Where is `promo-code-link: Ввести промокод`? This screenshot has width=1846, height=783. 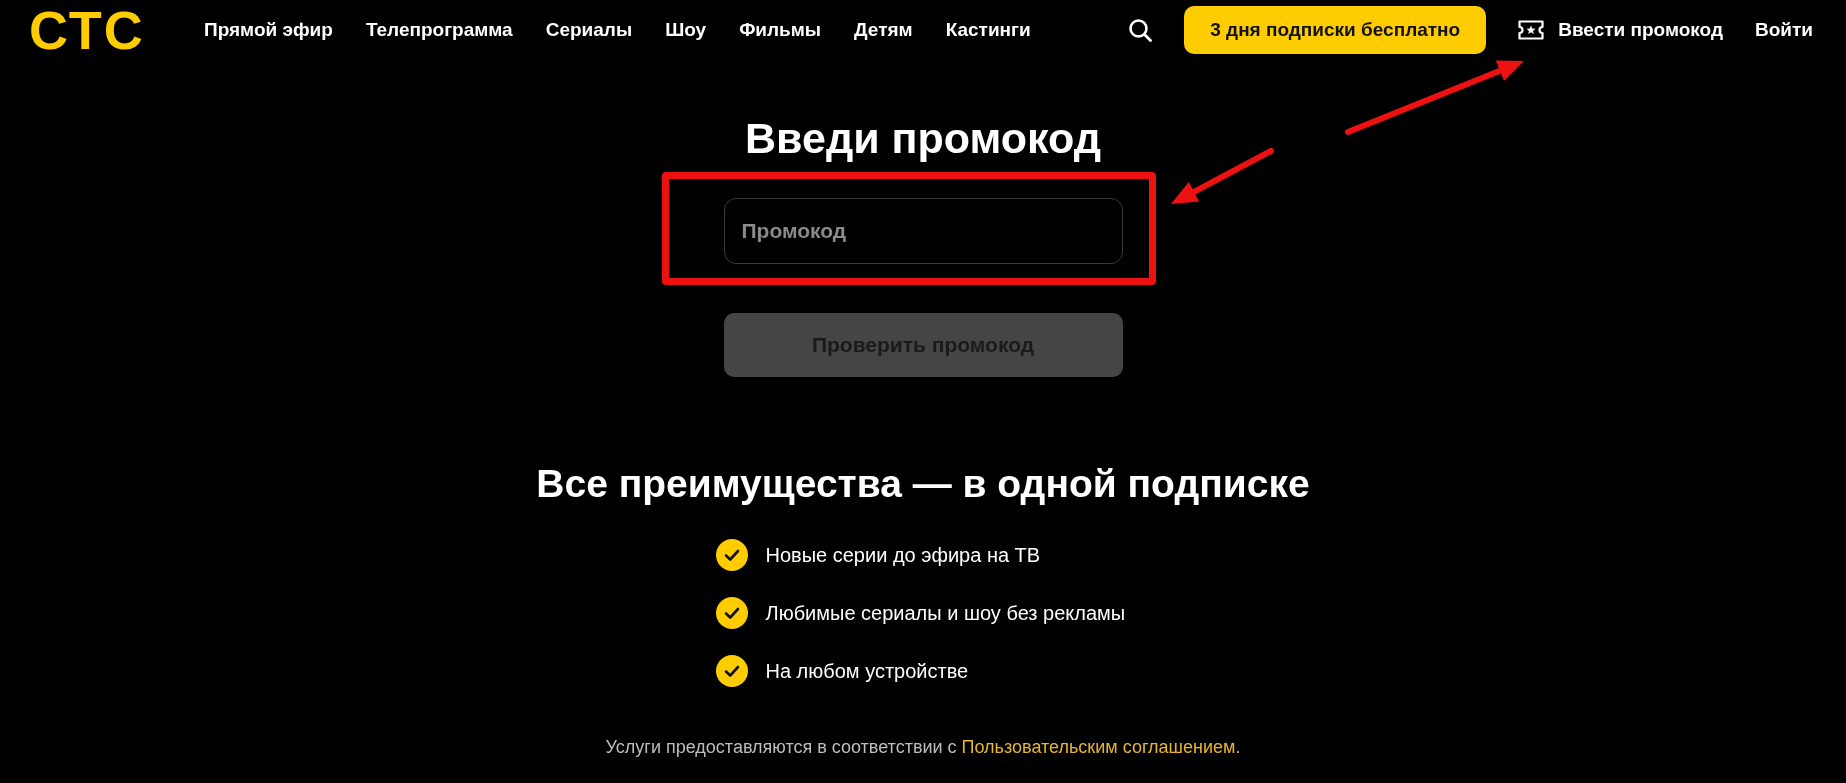
promo-code-link: Ввести промокод is located at coordinates (1620, 30).